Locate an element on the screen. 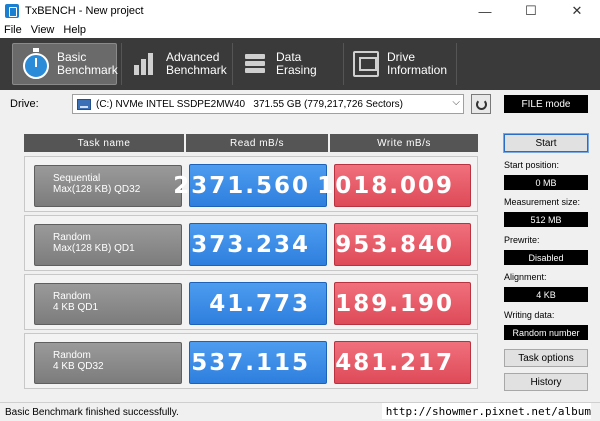 This screenshot has width=600, height=421. file-mode-indicator: FILE mode is located at coordinates (546, 104).